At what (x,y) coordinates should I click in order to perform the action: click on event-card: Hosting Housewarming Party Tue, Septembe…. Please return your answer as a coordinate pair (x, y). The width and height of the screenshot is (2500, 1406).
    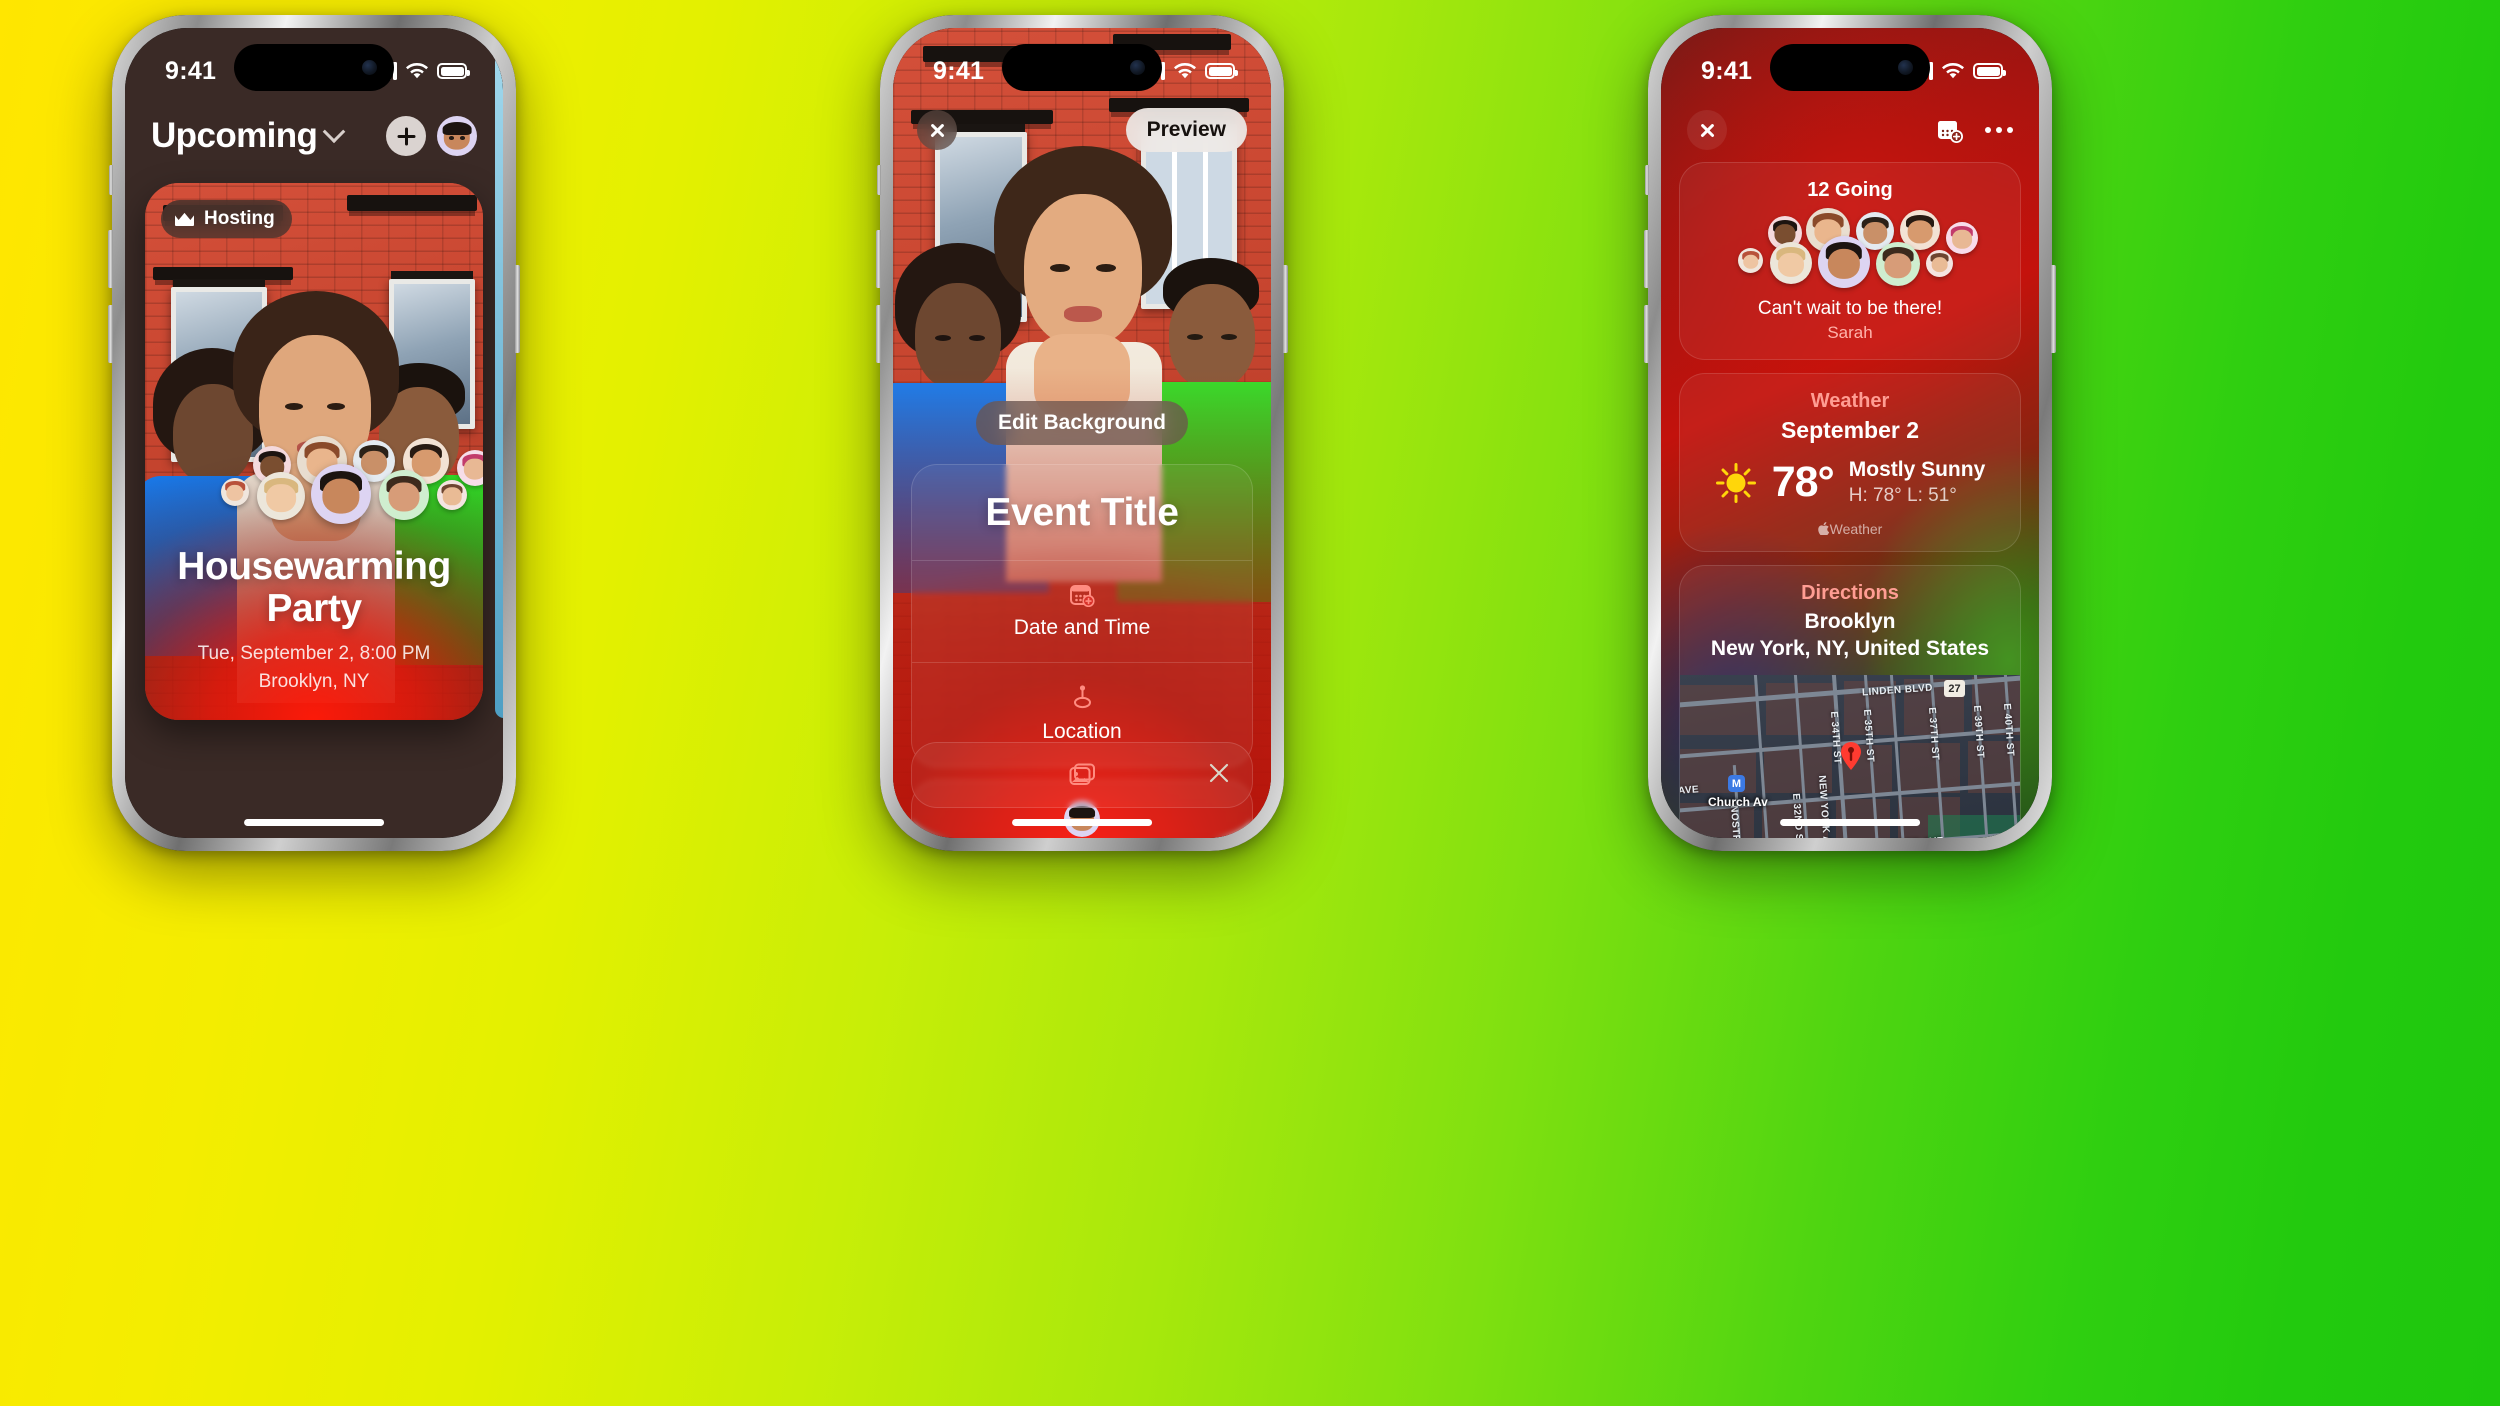
    Looking at the image, I should click on (314, 451).